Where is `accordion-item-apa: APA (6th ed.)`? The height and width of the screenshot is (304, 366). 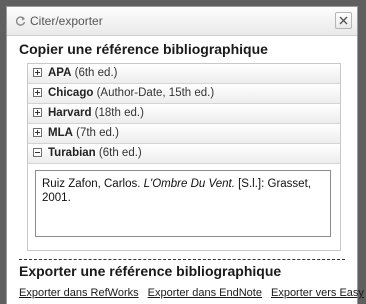 accordion-item-apa: APA (6th ed.) is located at coordinates (184, 74).